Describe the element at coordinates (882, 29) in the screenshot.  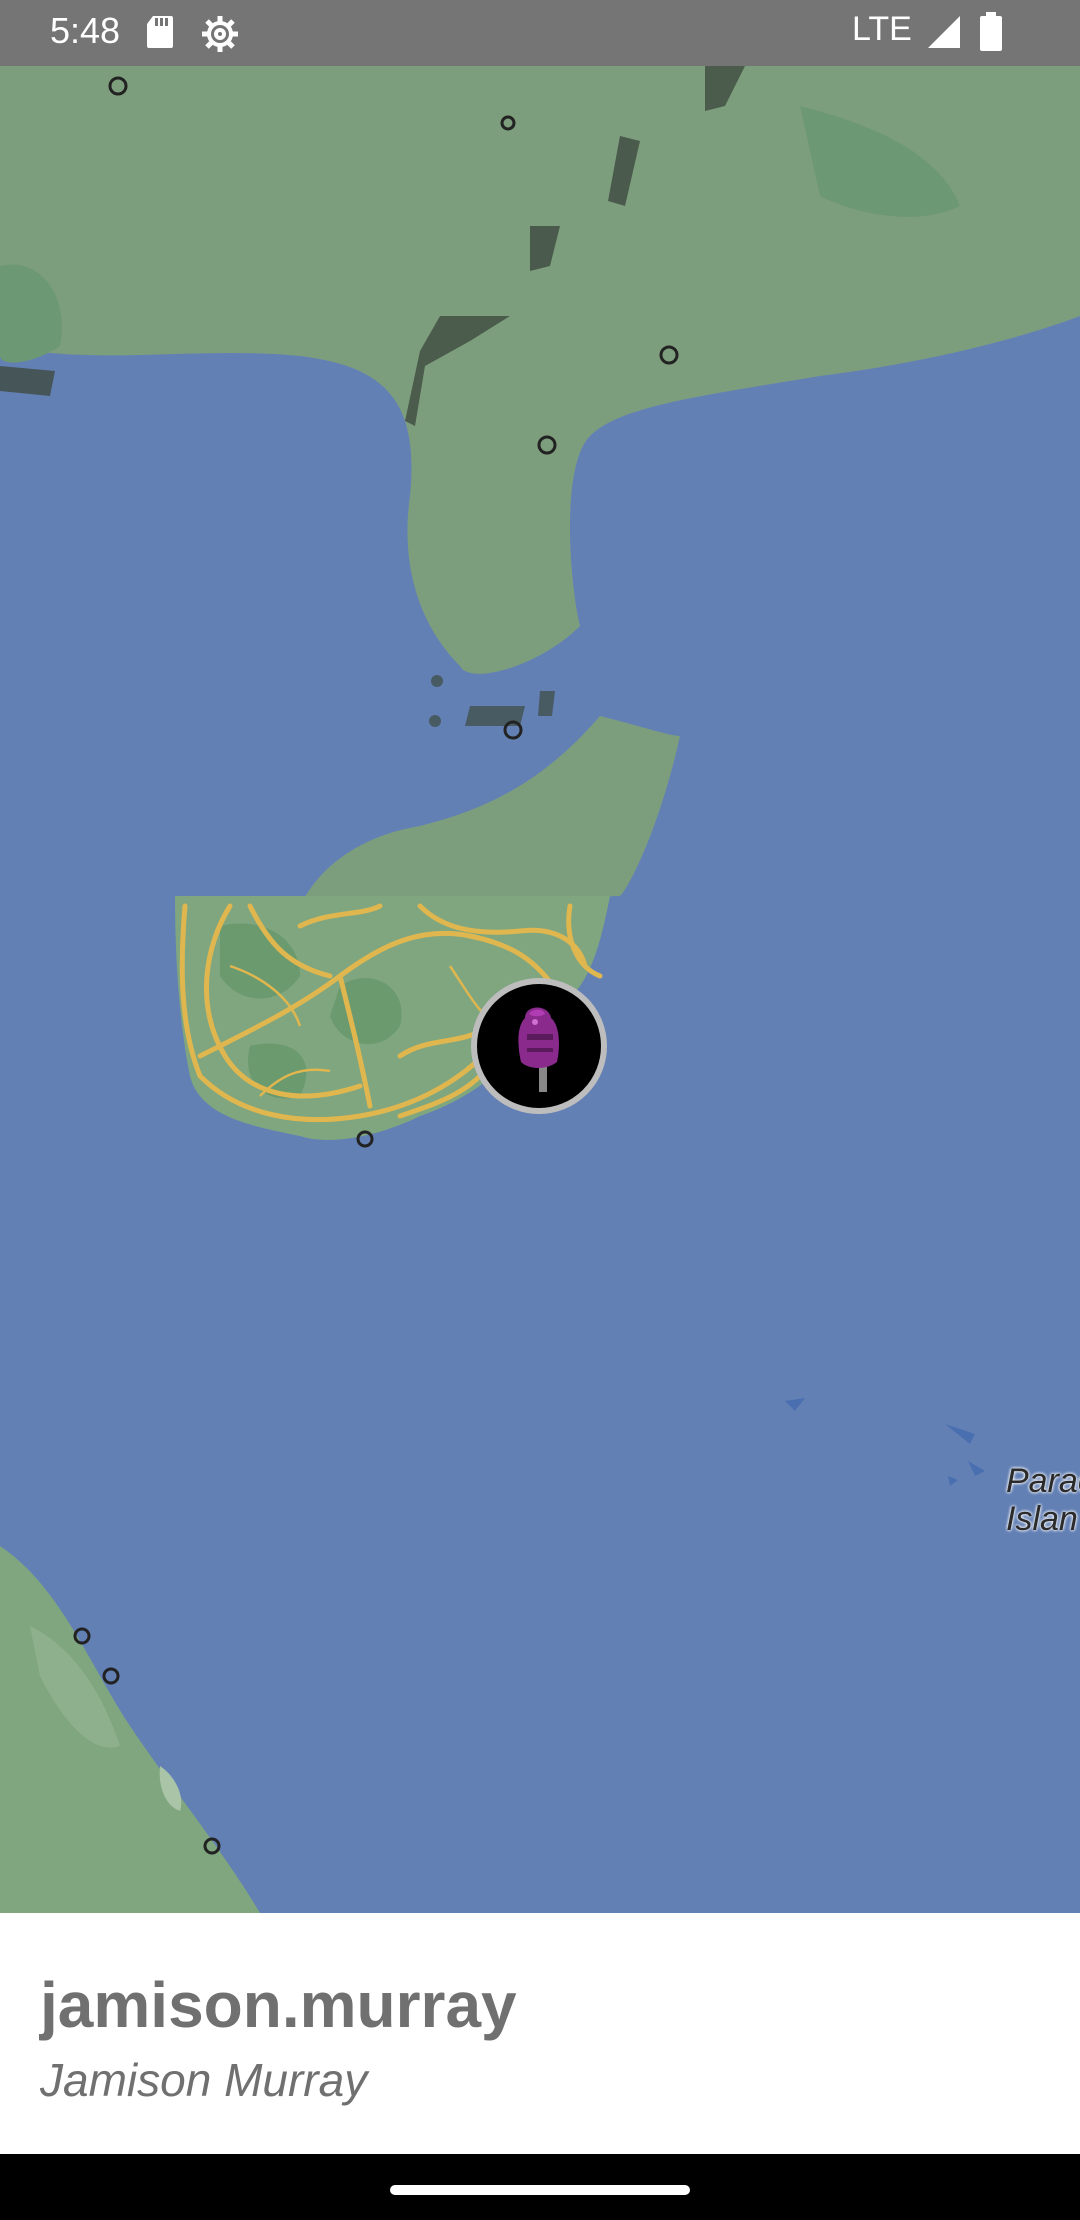
I see `network-type: LTE` at that location.